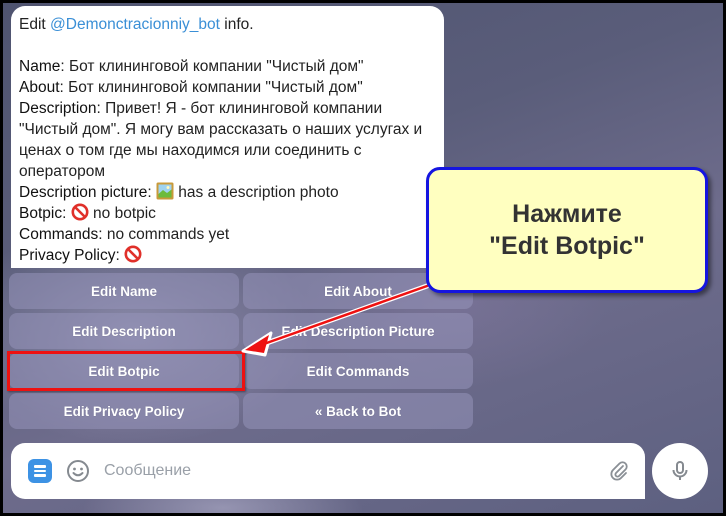  I want to click on bot-menu-button, so click(40, 471).